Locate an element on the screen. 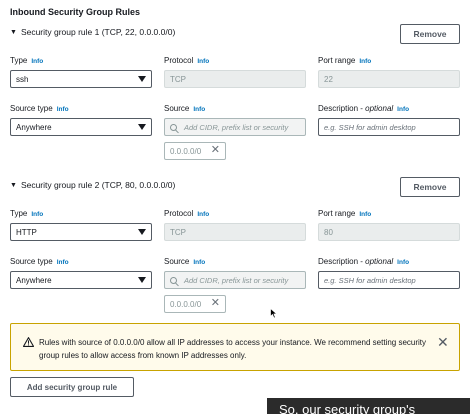  rule-2-protocol-field: TCP is located at coordinates (235, 232).